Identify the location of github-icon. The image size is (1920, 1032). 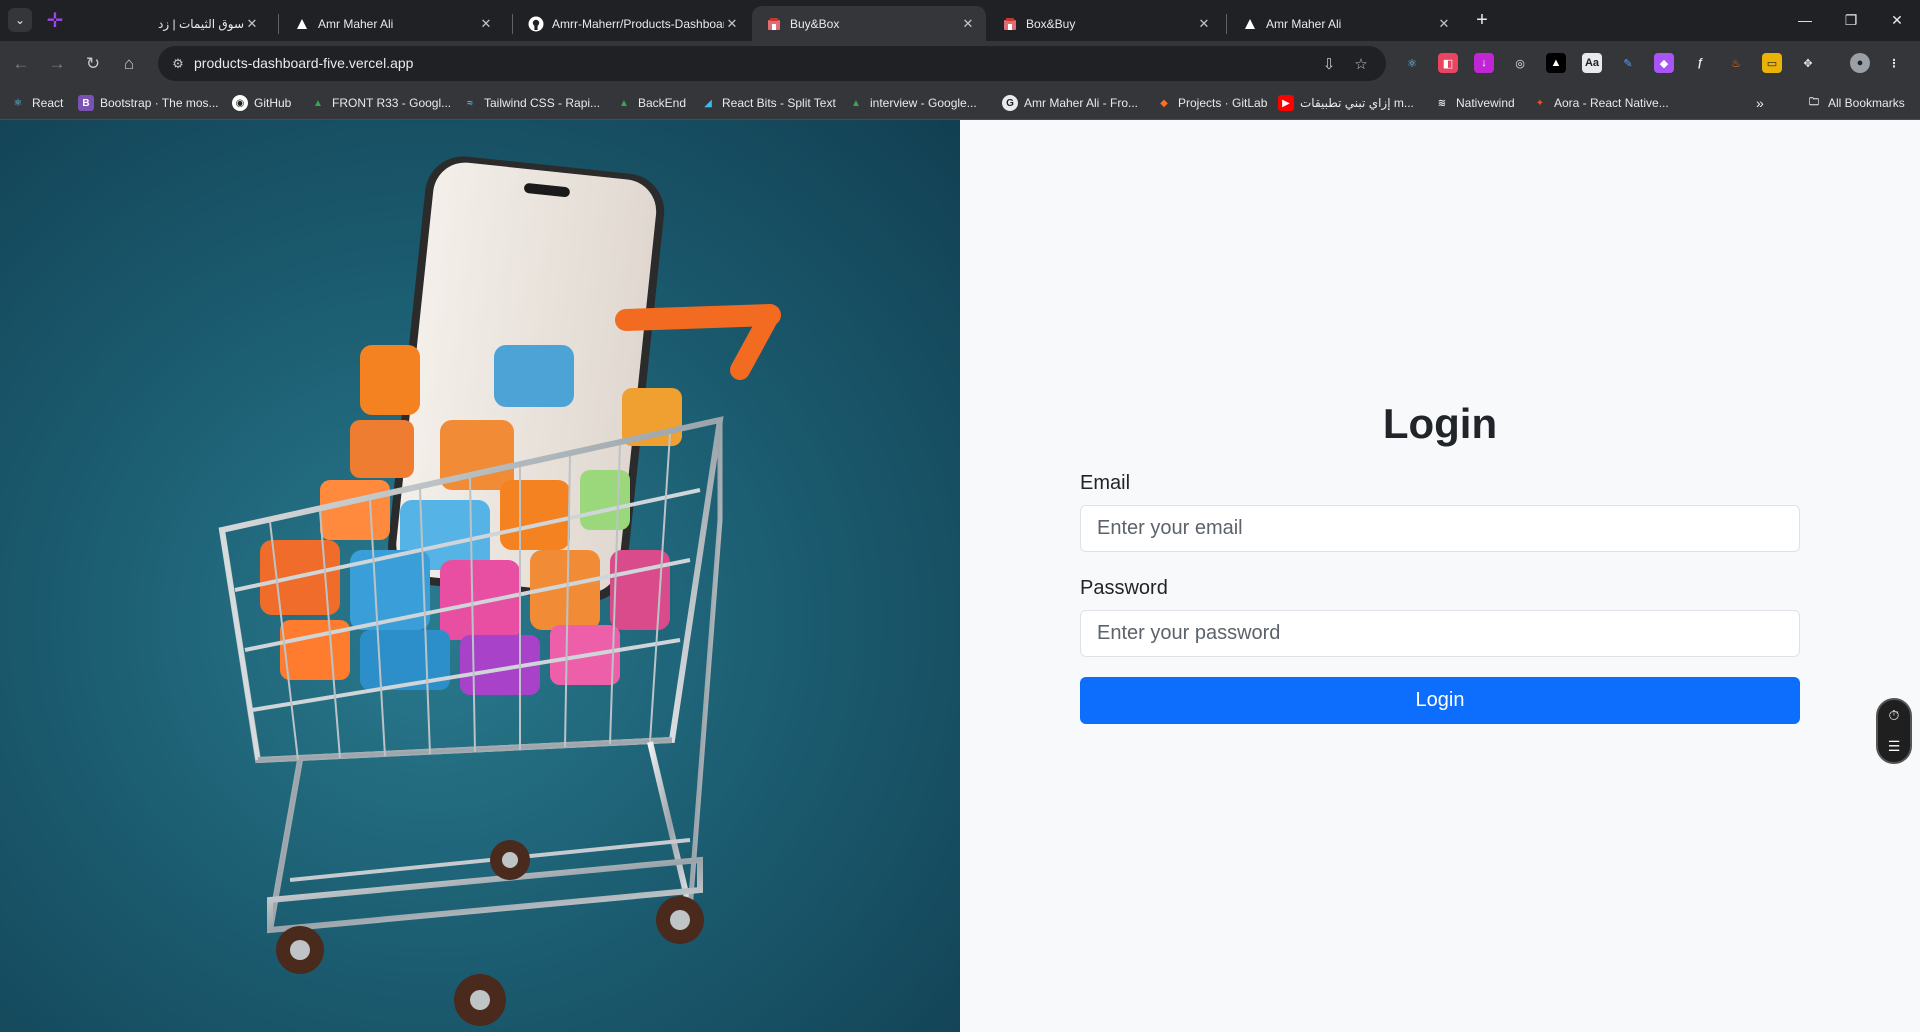
(536, 24).